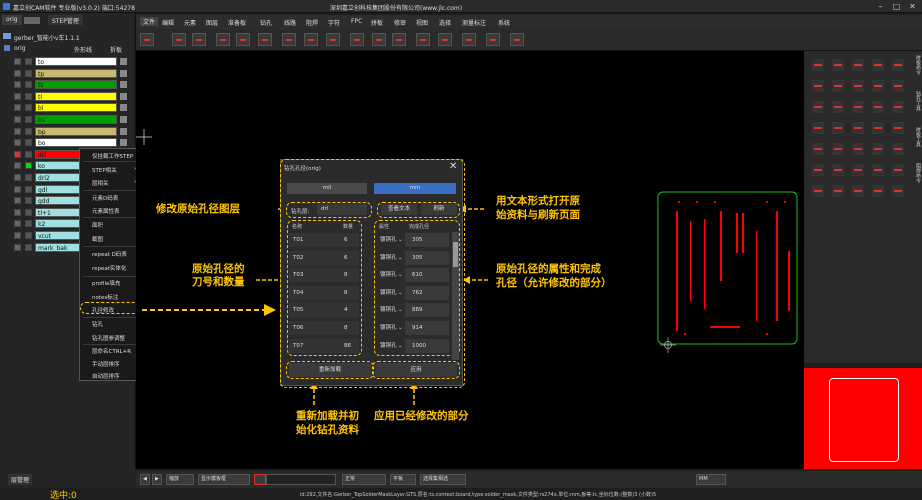 The height and width of the screenshot is (500, 922). What do you see at coordinates (504, 22) in the screenshot?
I see `menu-item: 系统` at bounding box center [504, 22].